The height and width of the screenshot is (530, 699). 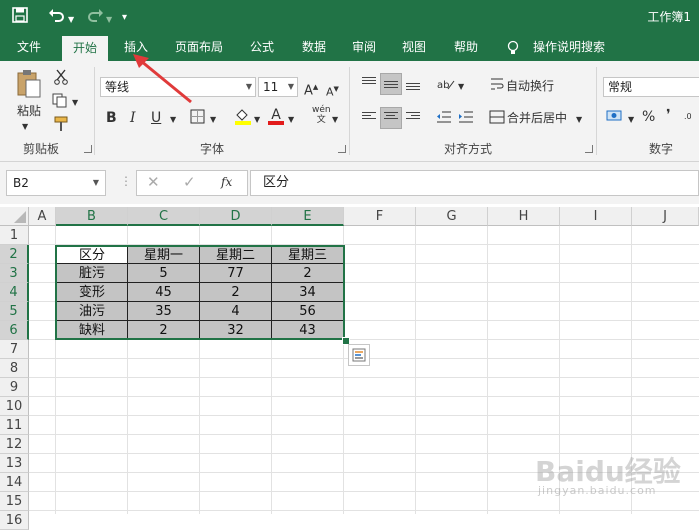 What do you see at coordinates (61, 79) in the screenshot?
I see `cut-icon` at bounding box center [61, 79].